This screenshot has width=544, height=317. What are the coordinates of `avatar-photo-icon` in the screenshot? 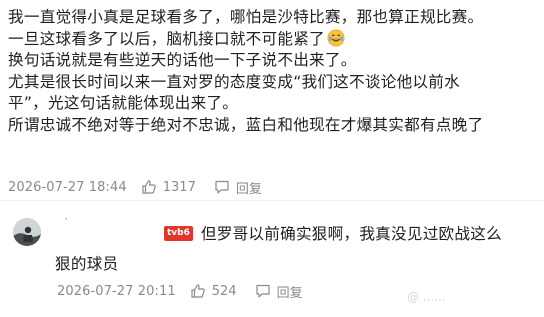 It's located at (27, 232).